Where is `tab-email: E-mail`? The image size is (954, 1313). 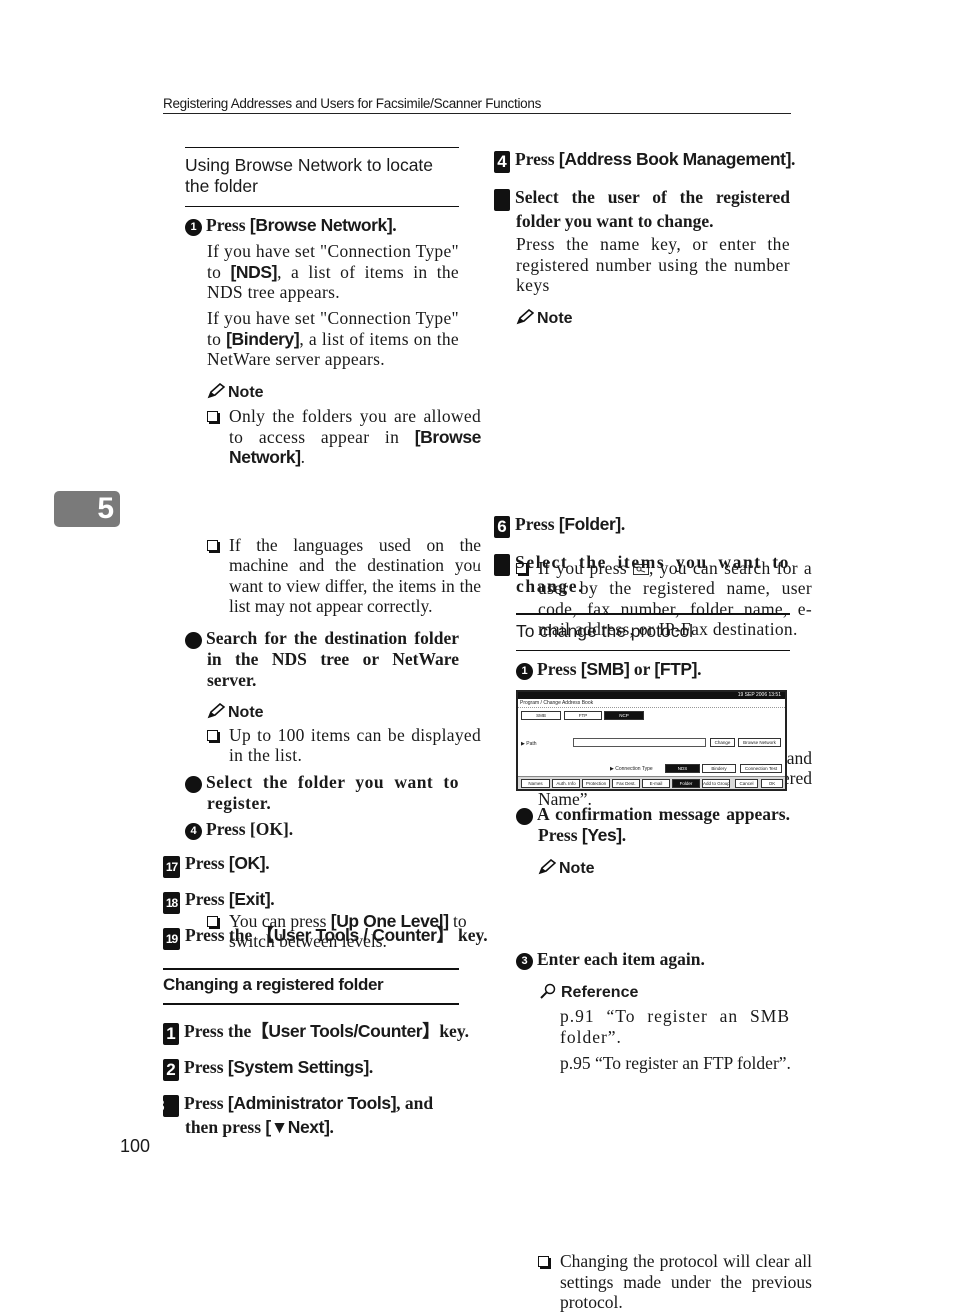 tab-email: E-mail is located at coordinates (656, 783).